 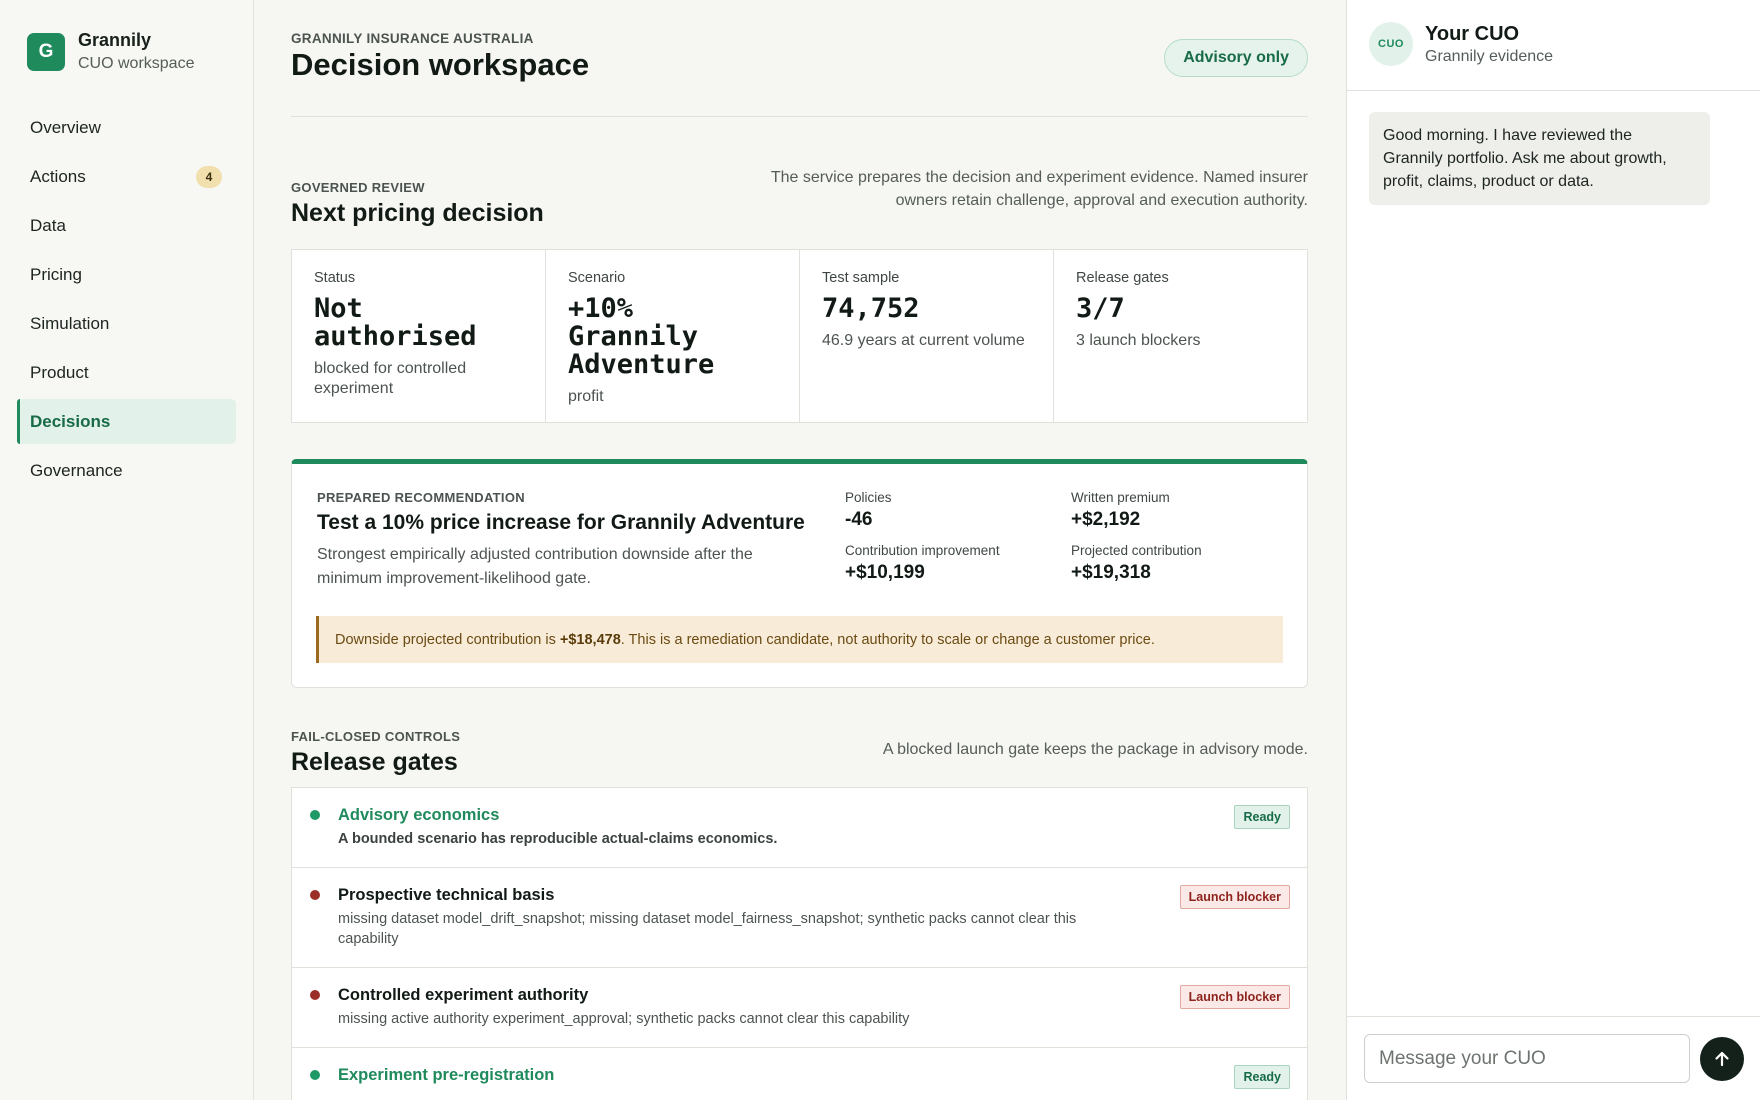 What do you see at coordinates (56, 274) in the screenshot?
I see `sidebar-item-label: Pricing` at bounding box center [56, 274].